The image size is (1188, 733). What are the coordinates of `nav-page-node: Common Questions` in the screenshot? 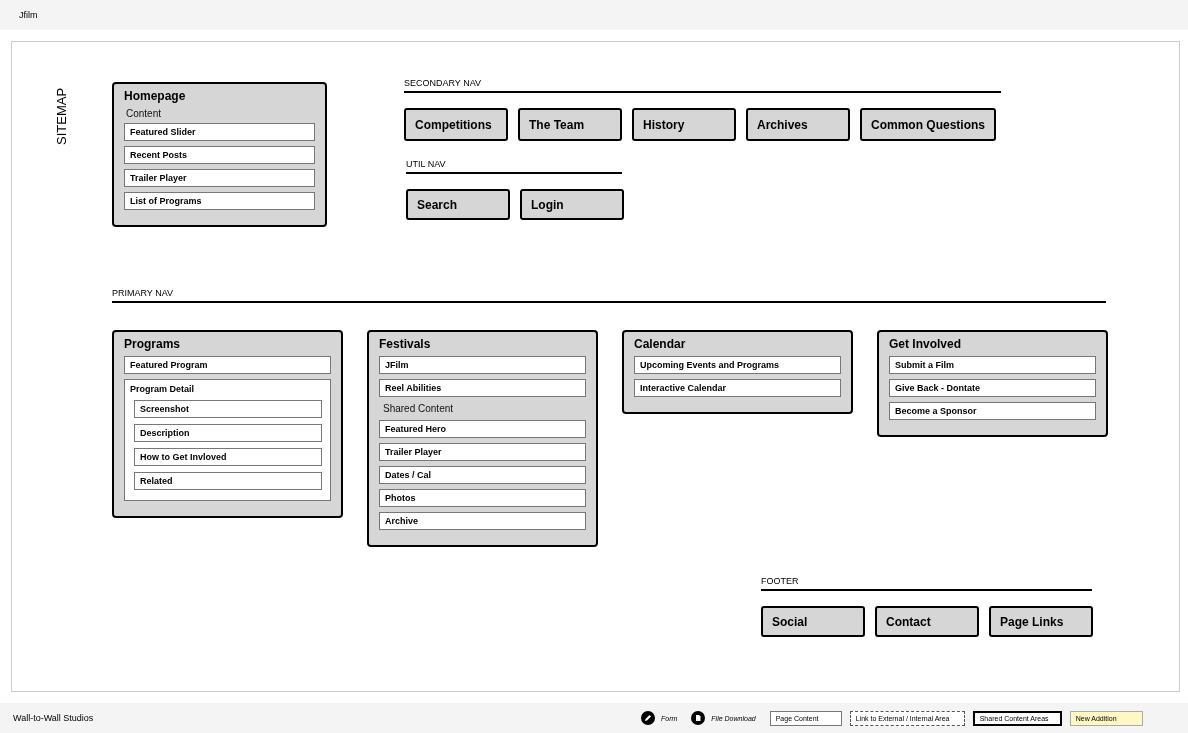 It's located at (928, 124).